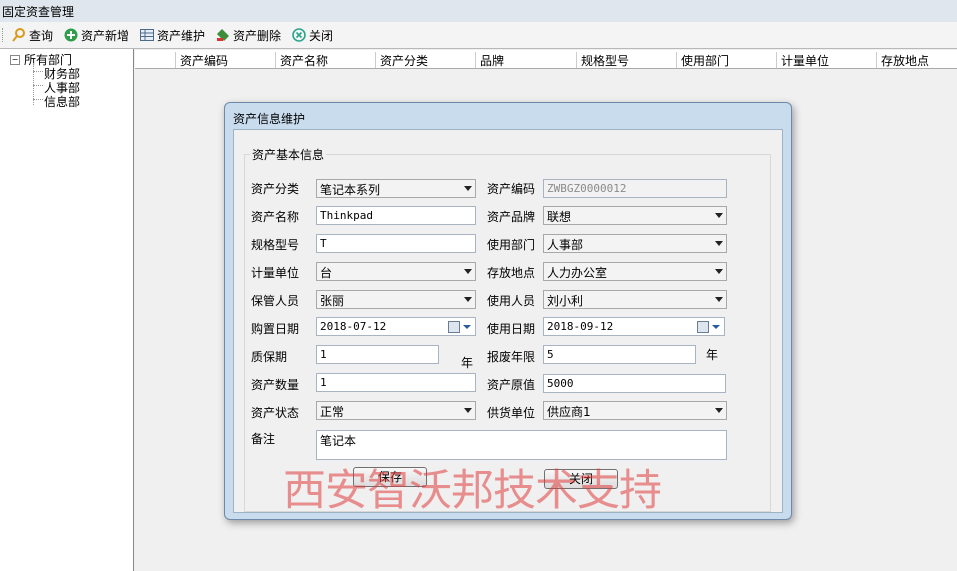 Image resolution: width=957 pixels, height=571 pixels. What do you see at coordinates (635, 243) in the screenshot?
I see `dept-select: 人事部` at bounding box center [635, 243].